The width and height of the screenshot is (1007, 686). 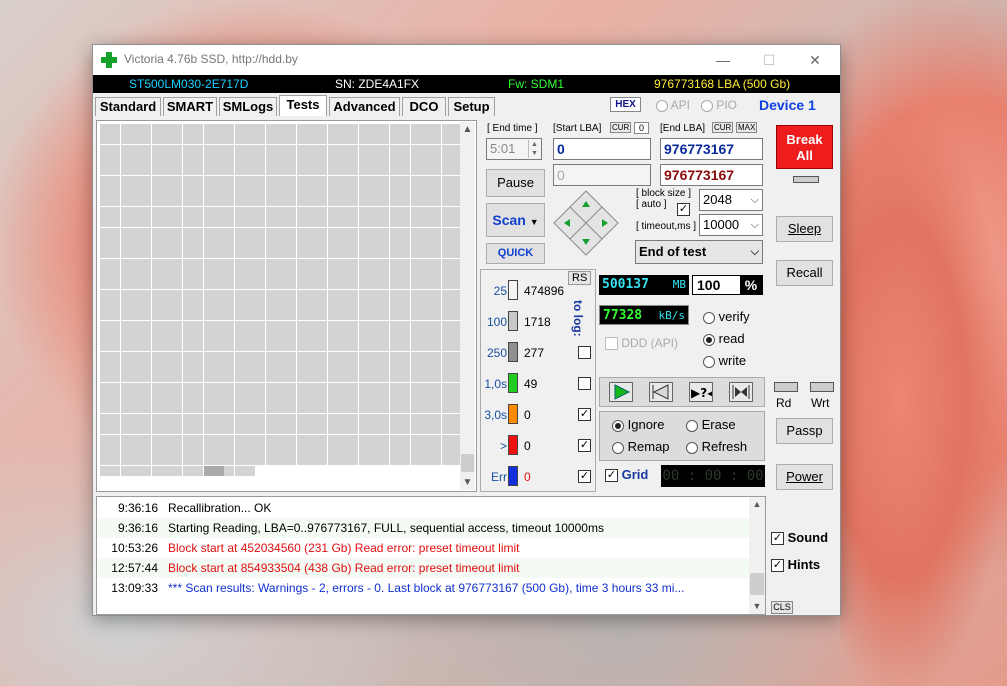 I want to click on quick-button: QUICK, so click(x=515, y=253).